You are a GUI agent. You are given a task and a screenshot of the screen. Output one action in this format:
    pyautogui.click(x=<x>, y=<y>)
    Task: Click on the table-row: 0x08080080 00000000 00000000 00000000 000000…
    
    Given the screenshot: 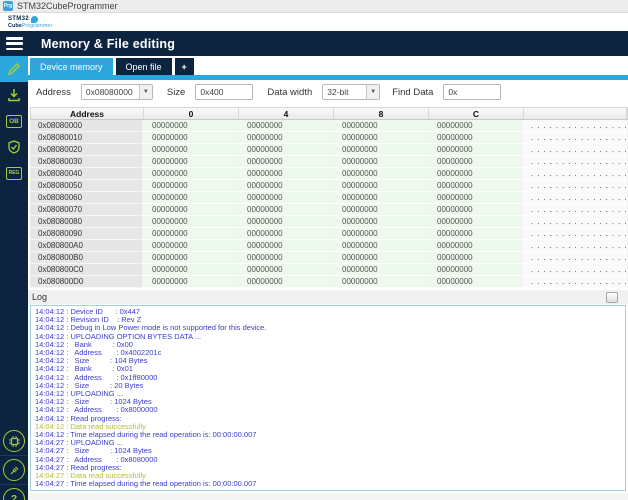 What is the action you would take?
    pyautogui.click(x=329, y=222)
    